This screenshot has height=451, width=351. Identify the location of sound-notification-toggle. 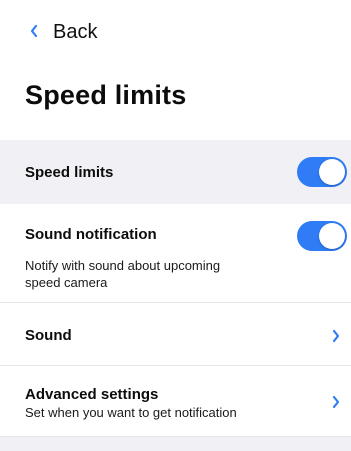
(322, 236).